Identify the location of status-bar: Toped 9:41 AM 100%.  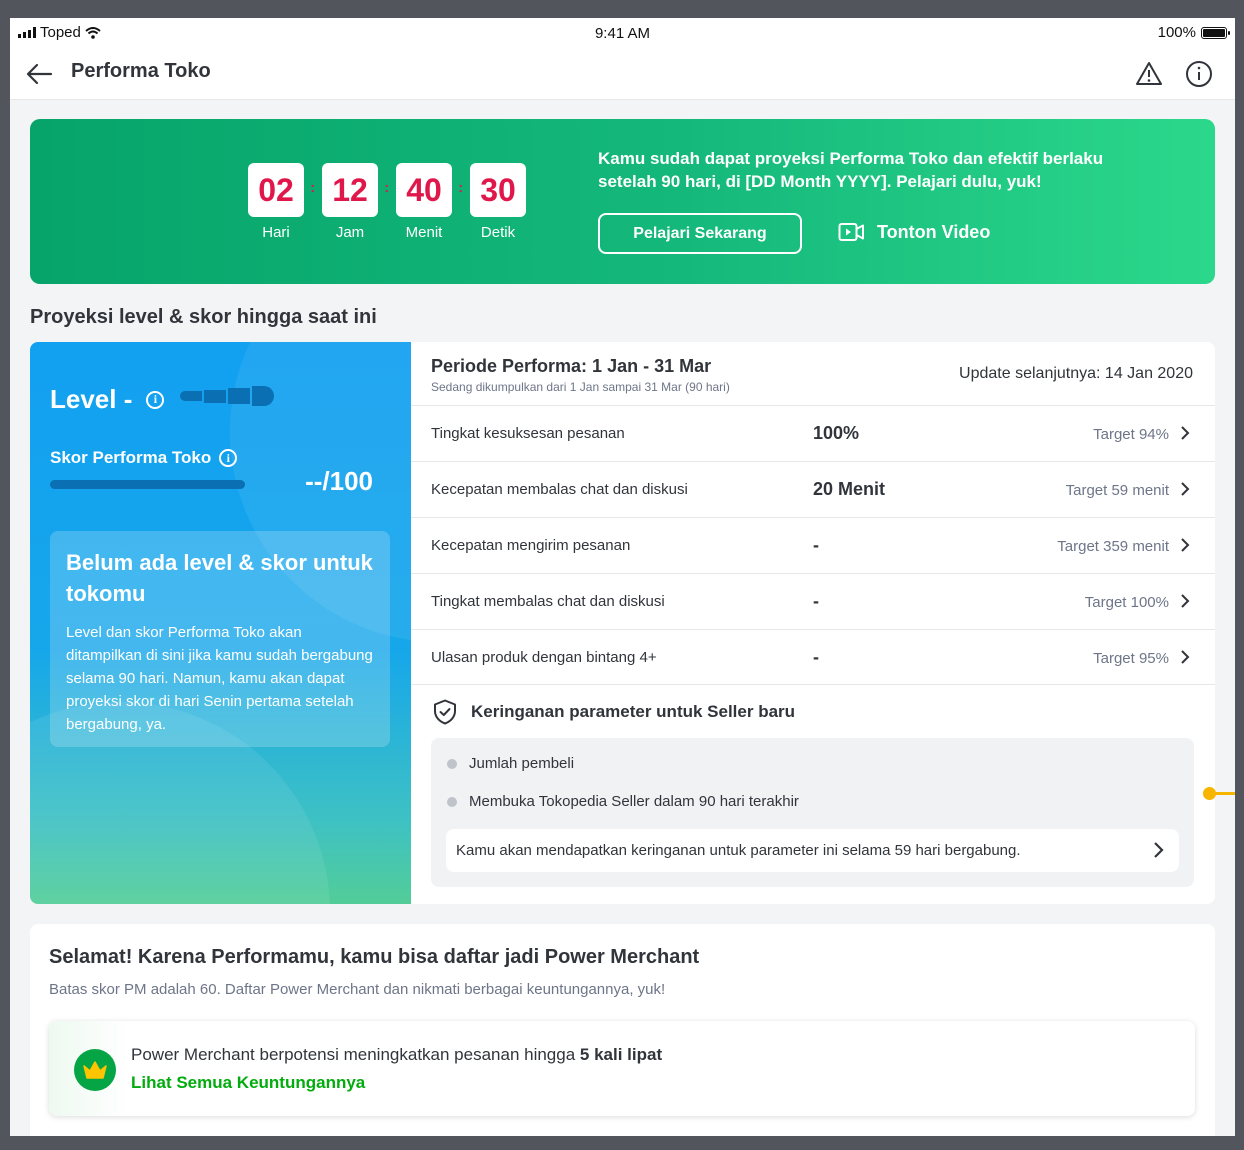
(622, 33).